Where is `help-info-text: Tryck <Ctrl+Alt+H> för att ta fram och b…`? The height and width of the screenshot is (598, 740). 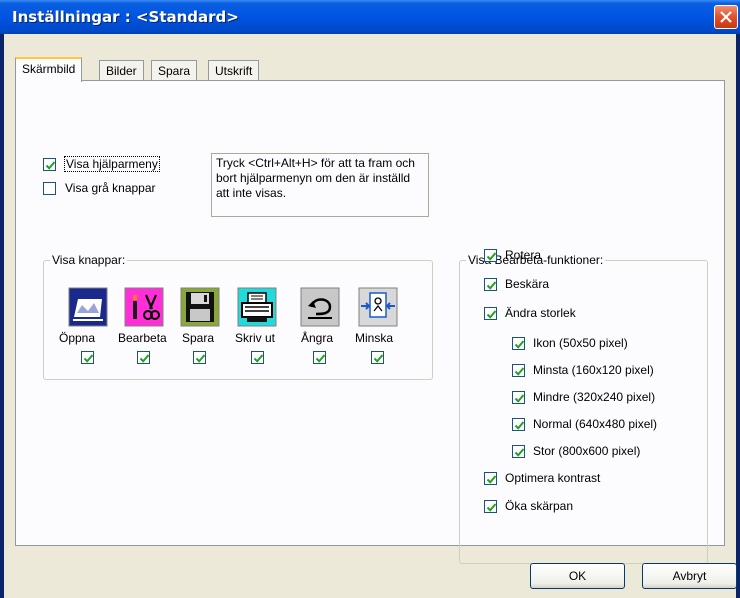
help-info-text: Tryck <Ctrl+Alt+H> för att ta fram och b… is located at coordinates (320, 185).